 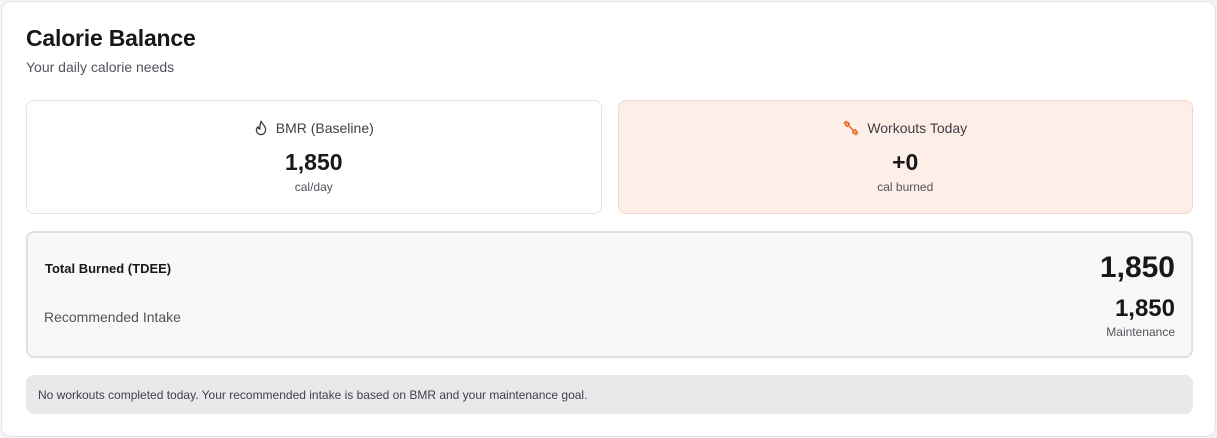 I want to click on tdee-row: Total Burned (TDEE) 1,850, so click(x=610, y=268).